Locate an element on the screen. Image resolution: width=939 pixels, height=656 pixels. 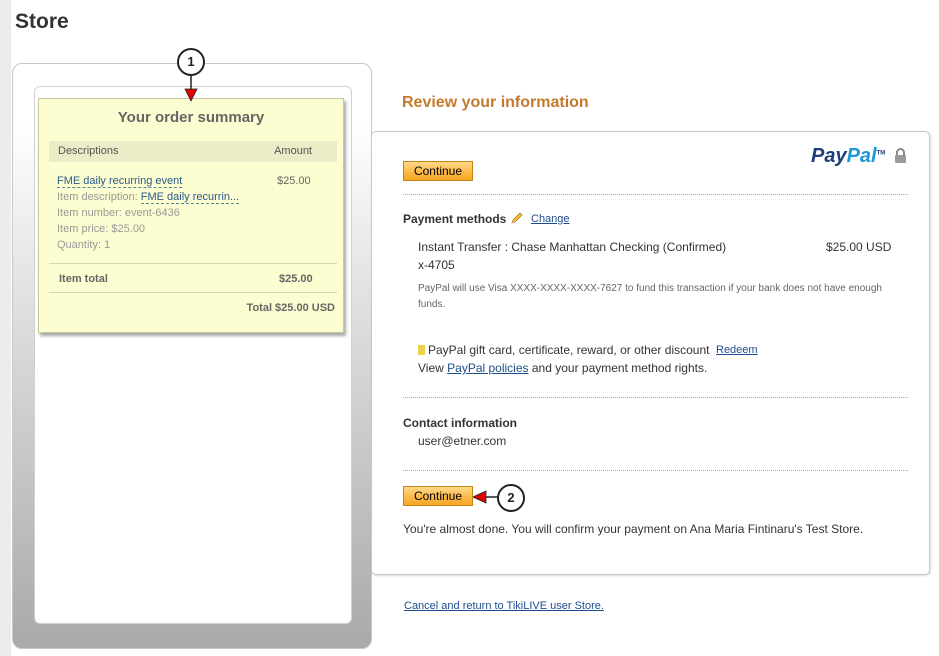
item-name-link: FME daily recurring event is located at coordinates (120, 181).